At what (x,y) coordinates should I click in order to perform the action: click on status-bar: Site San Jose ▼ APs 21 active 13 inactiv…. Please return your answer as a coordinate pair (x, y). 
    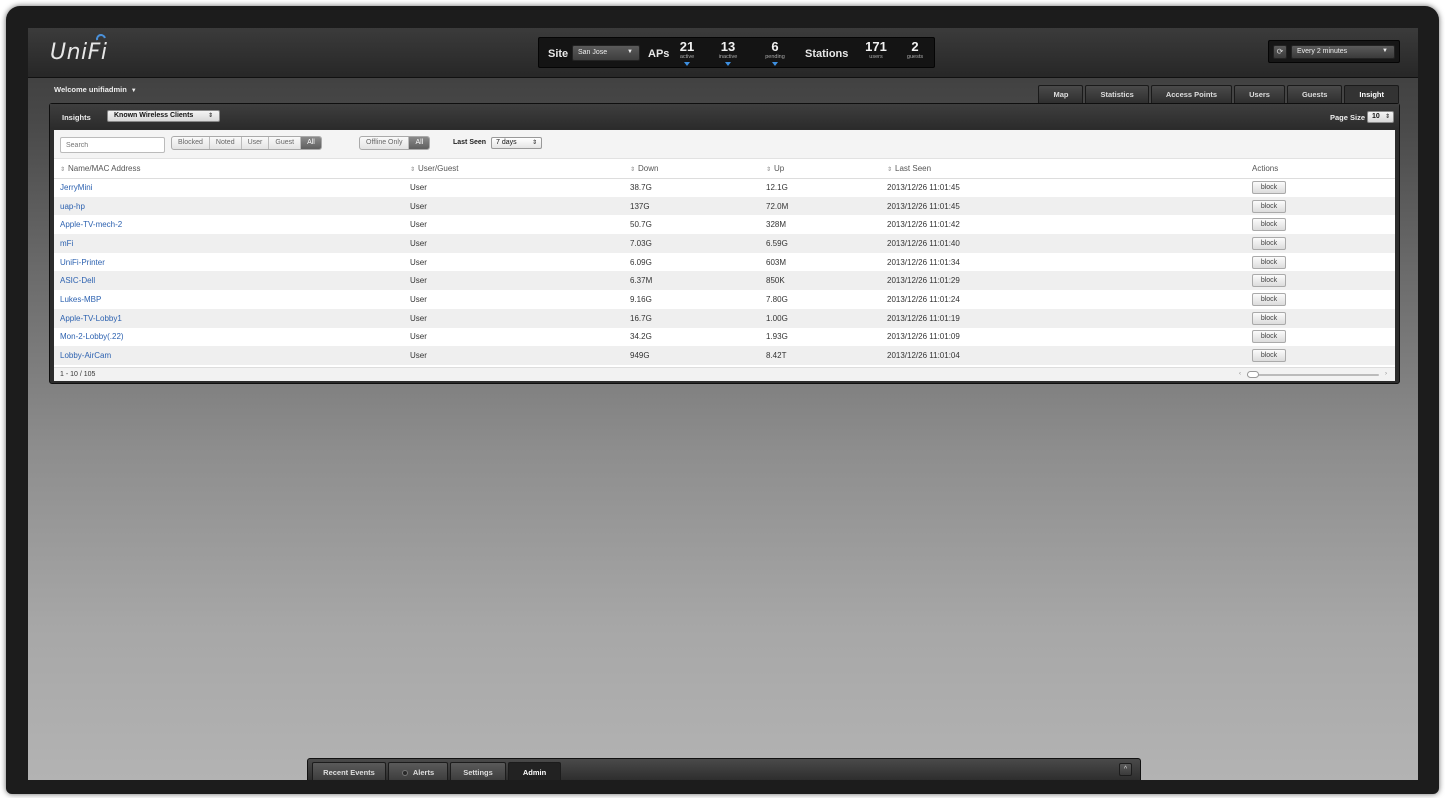
    Looking at the image, I should click on (736, 52).